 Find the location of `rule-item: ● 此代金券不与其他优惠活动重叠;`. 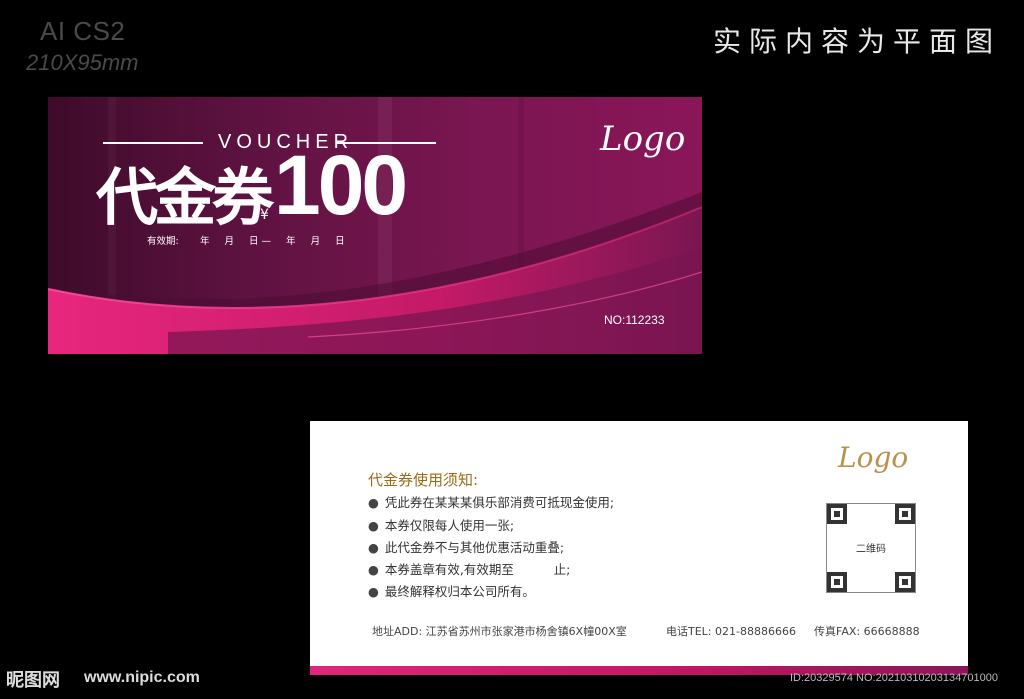

rule-item: ● 此代金券不与其他优惠活动重叠; is located at coordinates (466, 546).